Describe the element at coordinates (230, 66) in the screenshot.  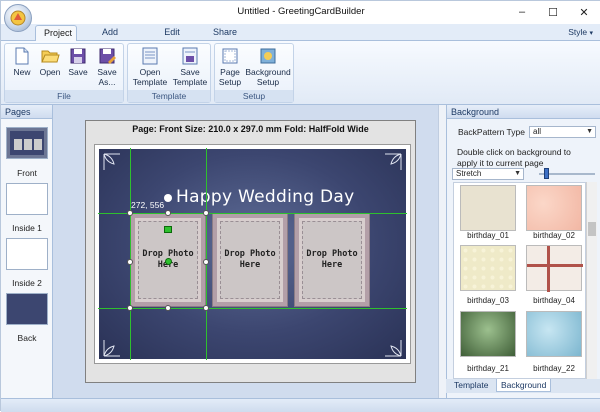
I see `page-setup-button: Page Setup` at that location.